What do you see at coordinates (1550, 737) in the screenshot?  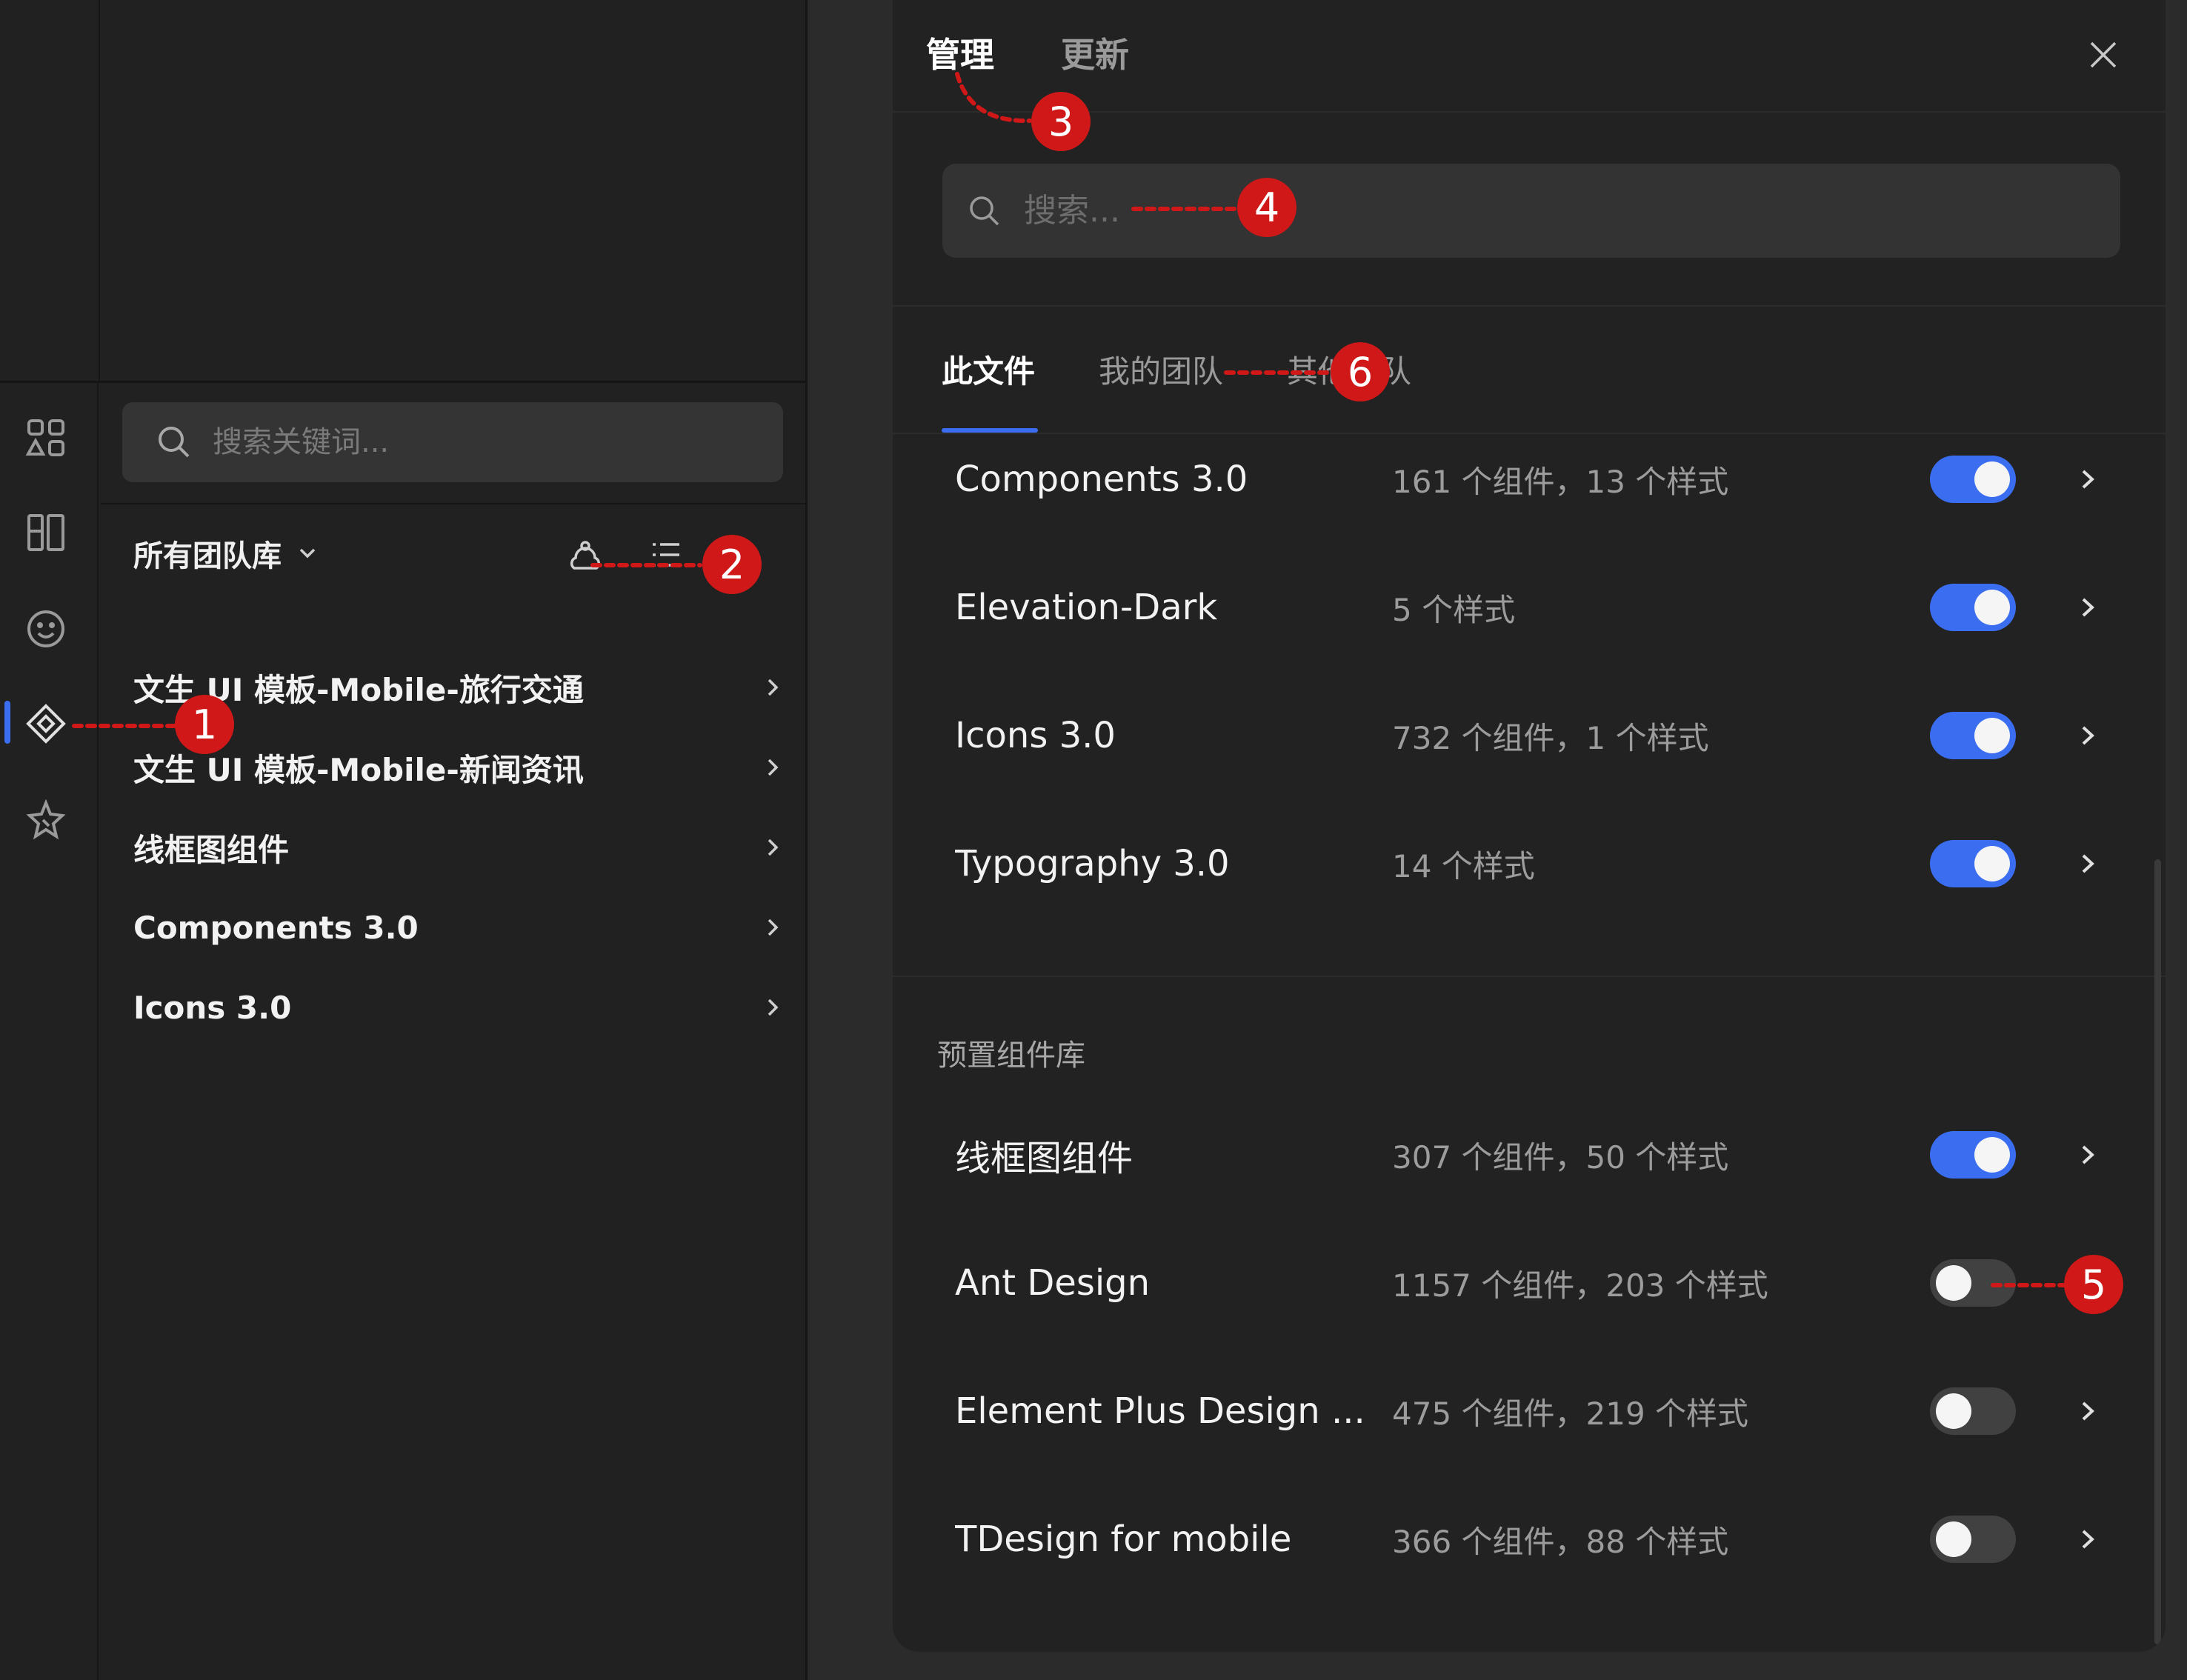 I see `library-meta: 732 个组件，1 个样式` at bounding box center [1550, 737].